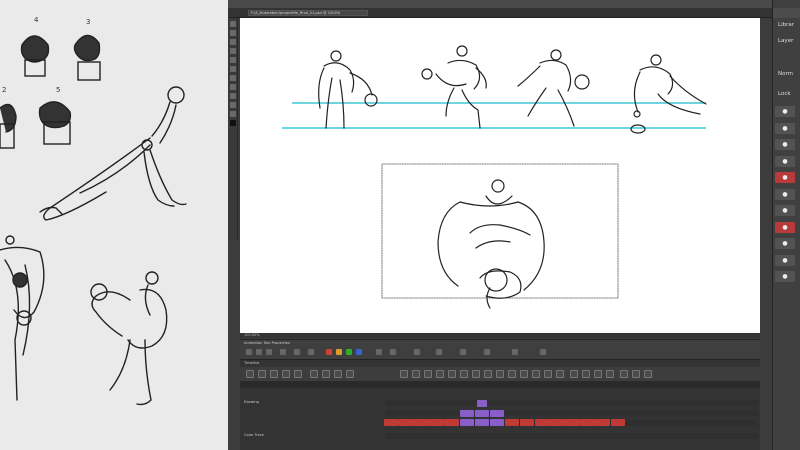 The height and width of the screenshot is (450, 800). What do you see at coordinates (233, 114) in the screenshot?
I see `zoom-tool-icon` at bounding box center [233, 114].